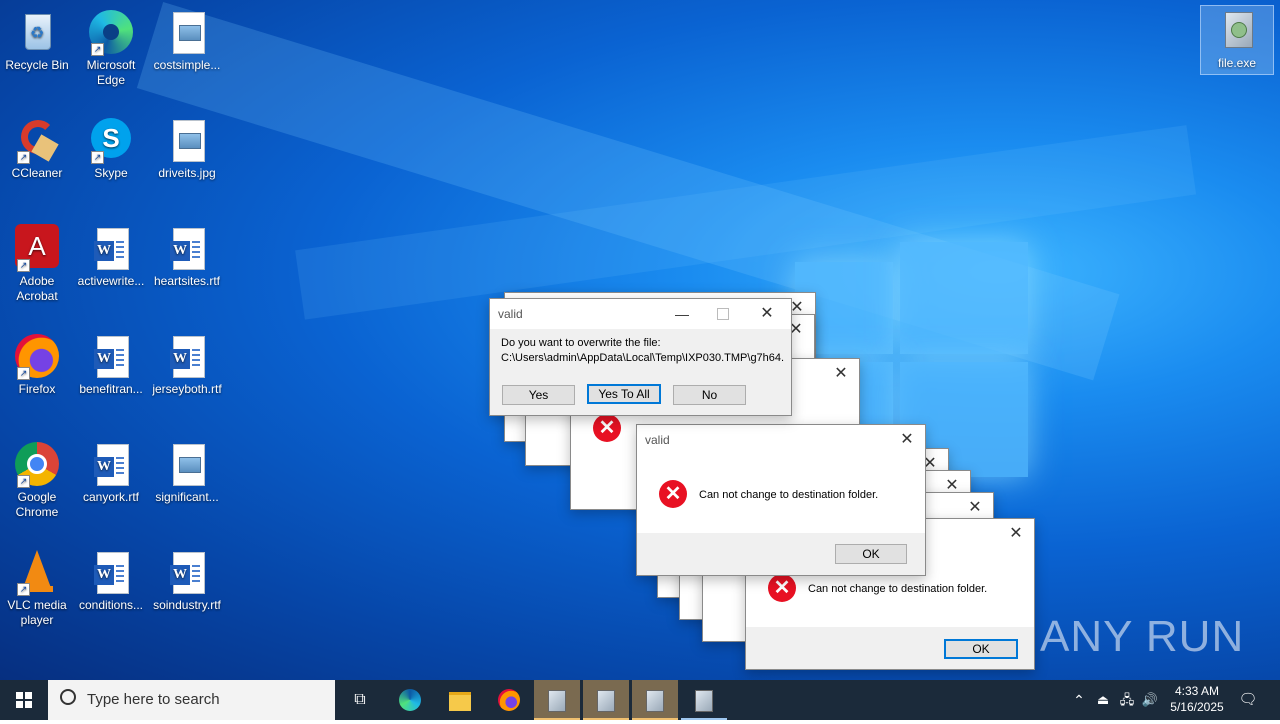 The width and height of the screenshot is (1280, 724). I want to click on search-box: Type here to search, so click(191, 700).